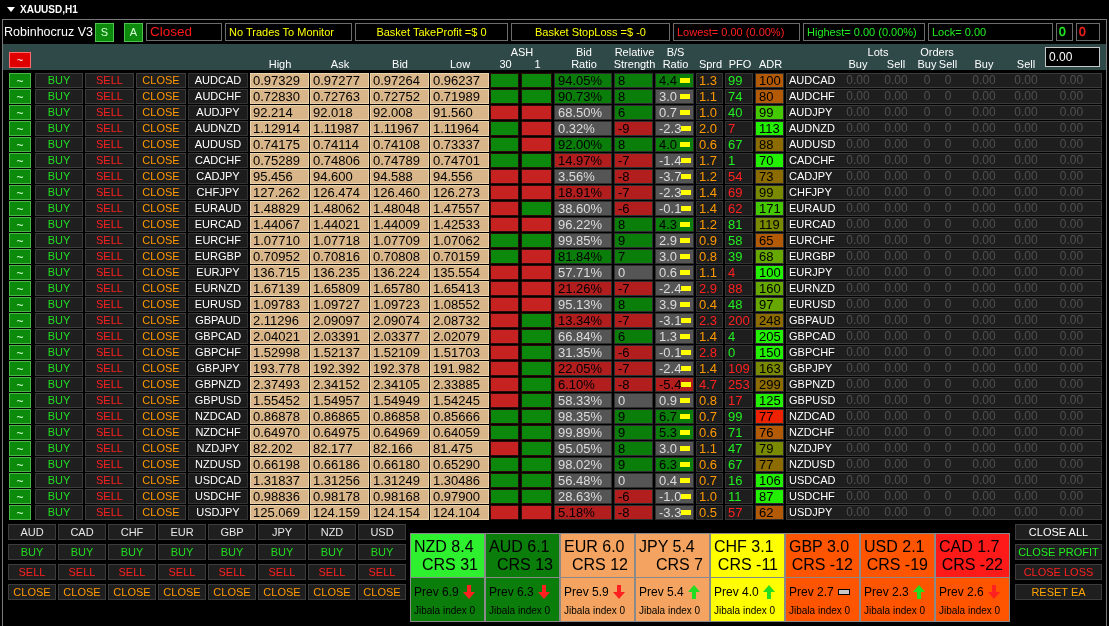 The image size is (1109, 626). Describe the element at coordinates (82, 532) in the screenshot. I see `currency-button: CAD` at that location.